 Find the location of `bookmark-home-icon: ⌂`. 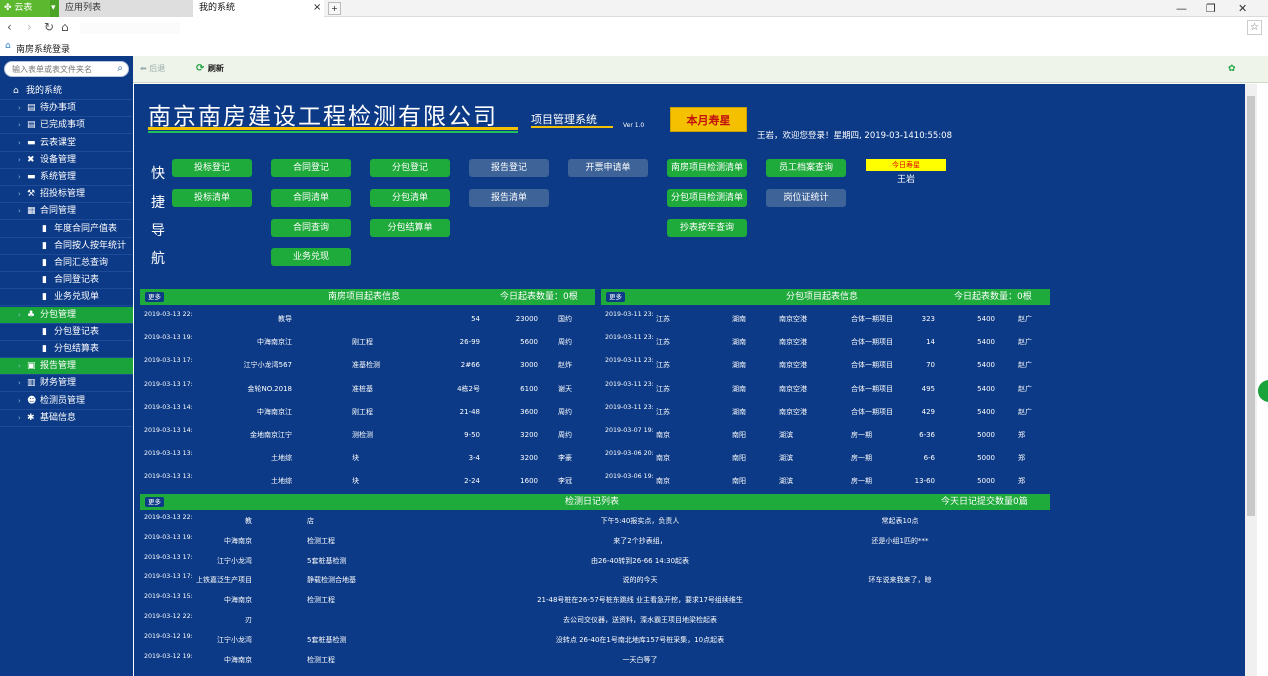

bookmark-home-icon: ⌂ is located at coordinates (8, 46).